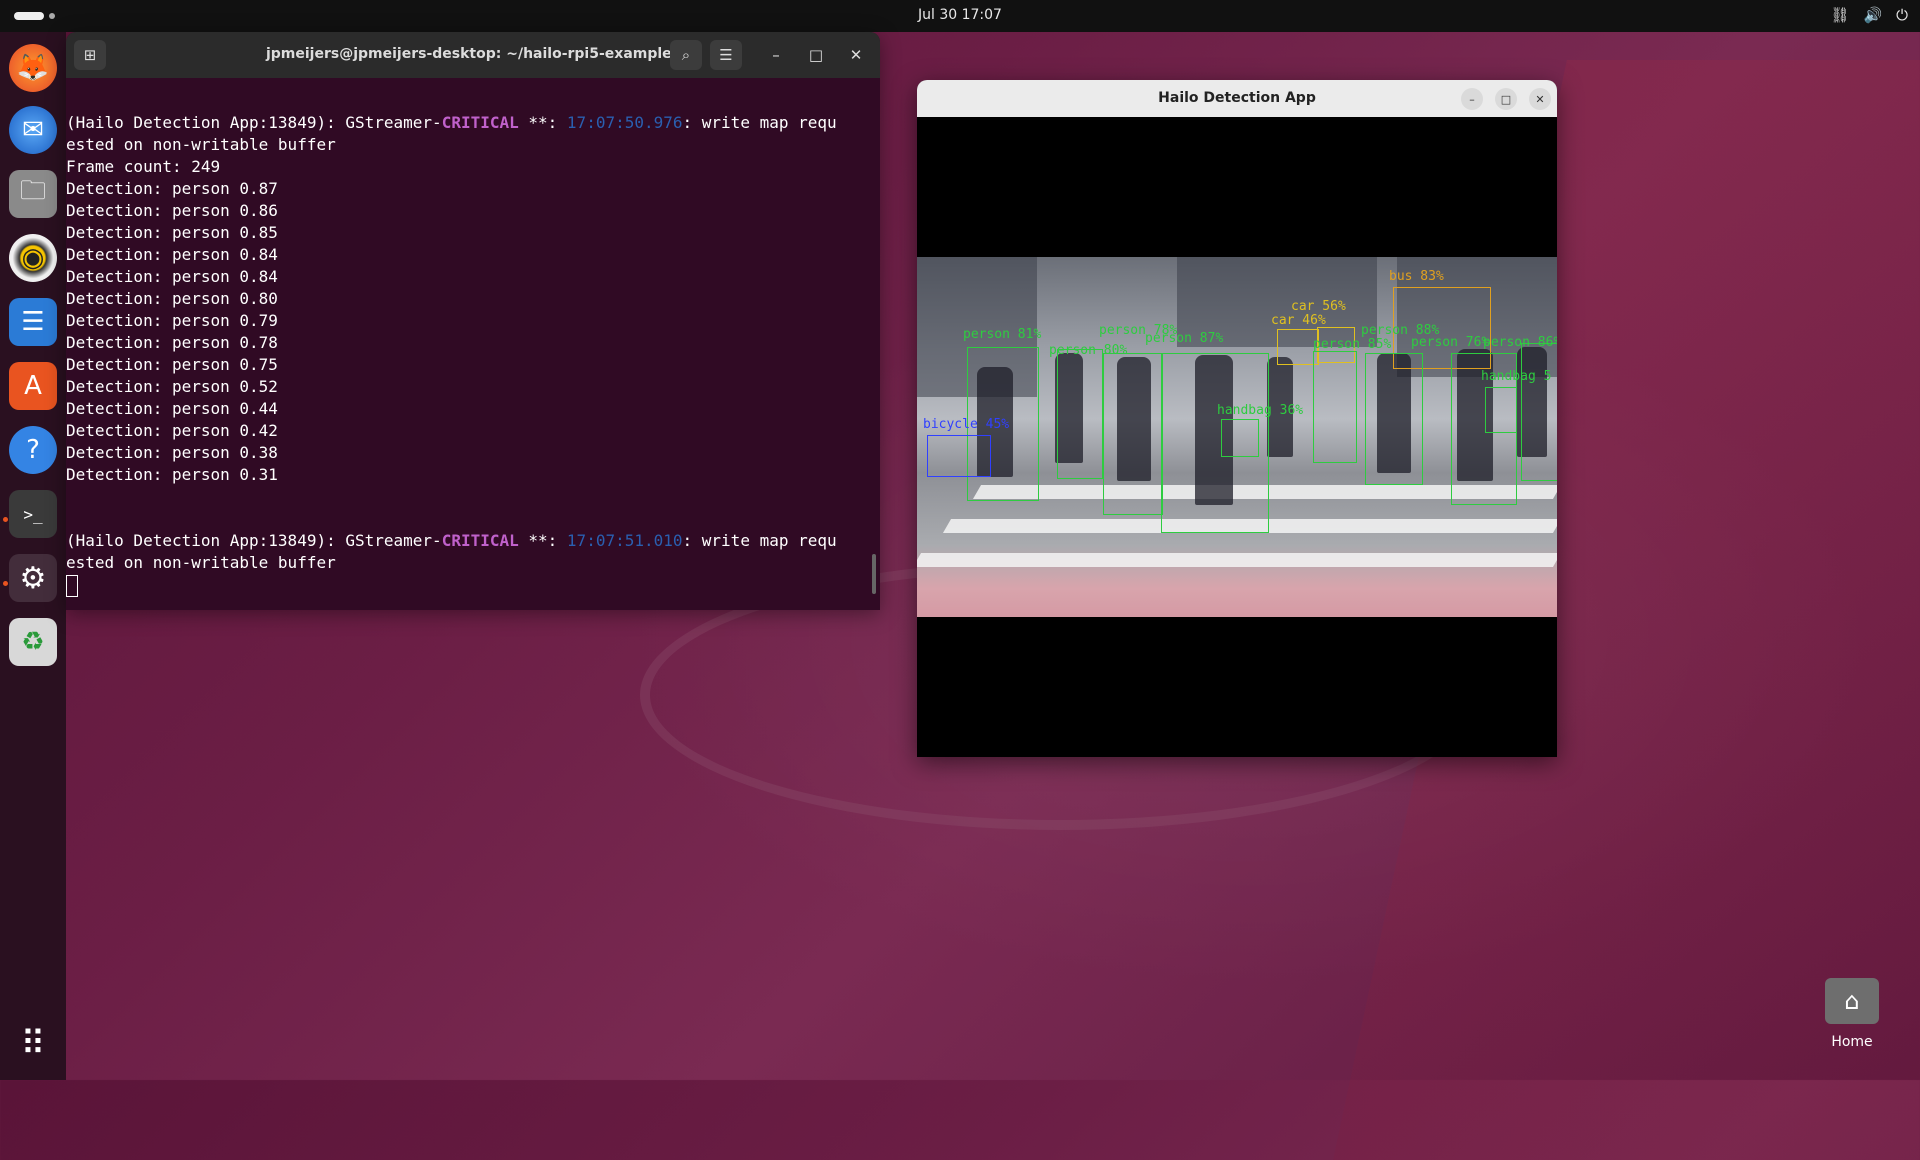 The image size is (1920, 1160). What do you see at coordinates (172, 408) in the screenshot?
I see `log-line: Detection: person 0.44` at bounding box center [172, 408].